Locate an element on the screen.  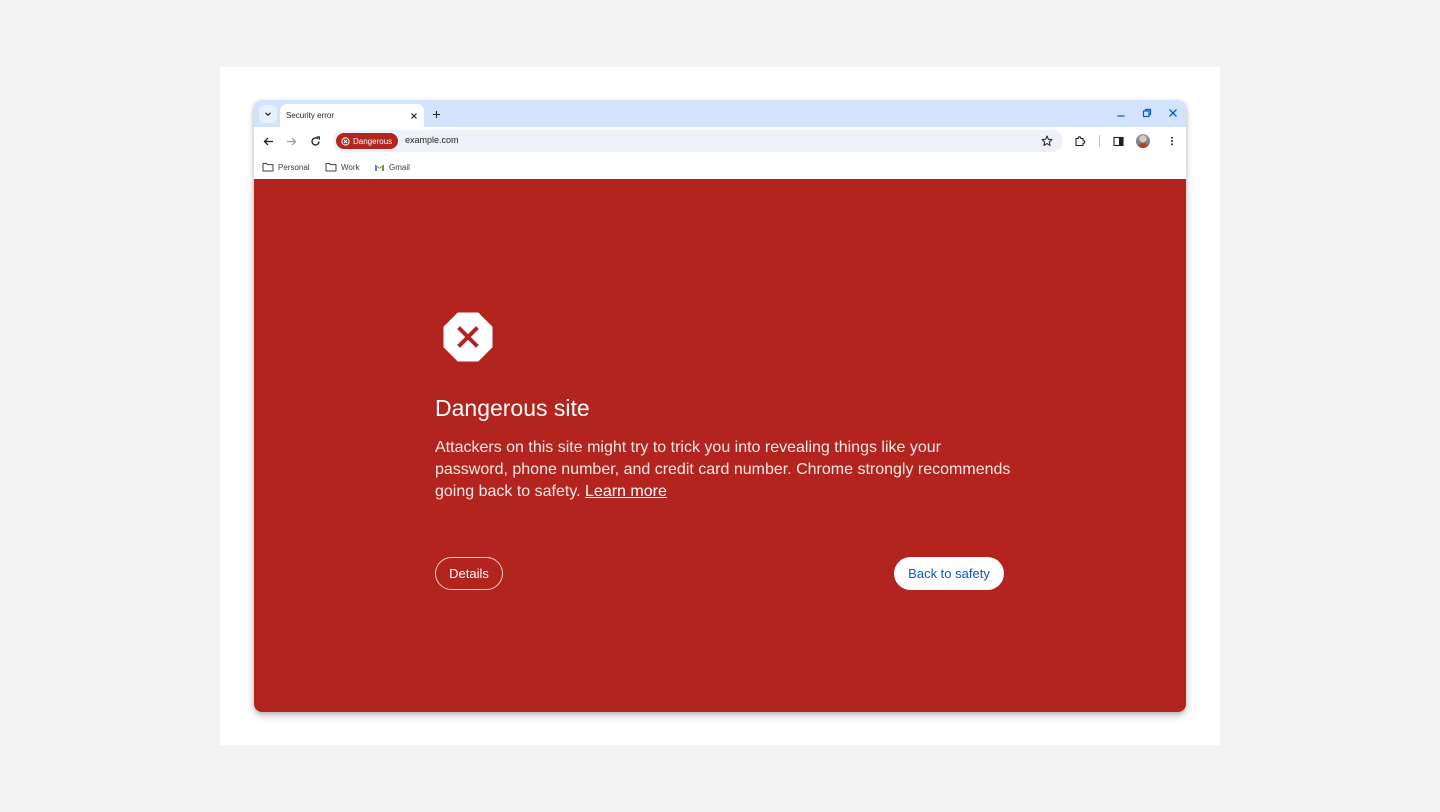
menu-button is located at coordinates (1172, 141).